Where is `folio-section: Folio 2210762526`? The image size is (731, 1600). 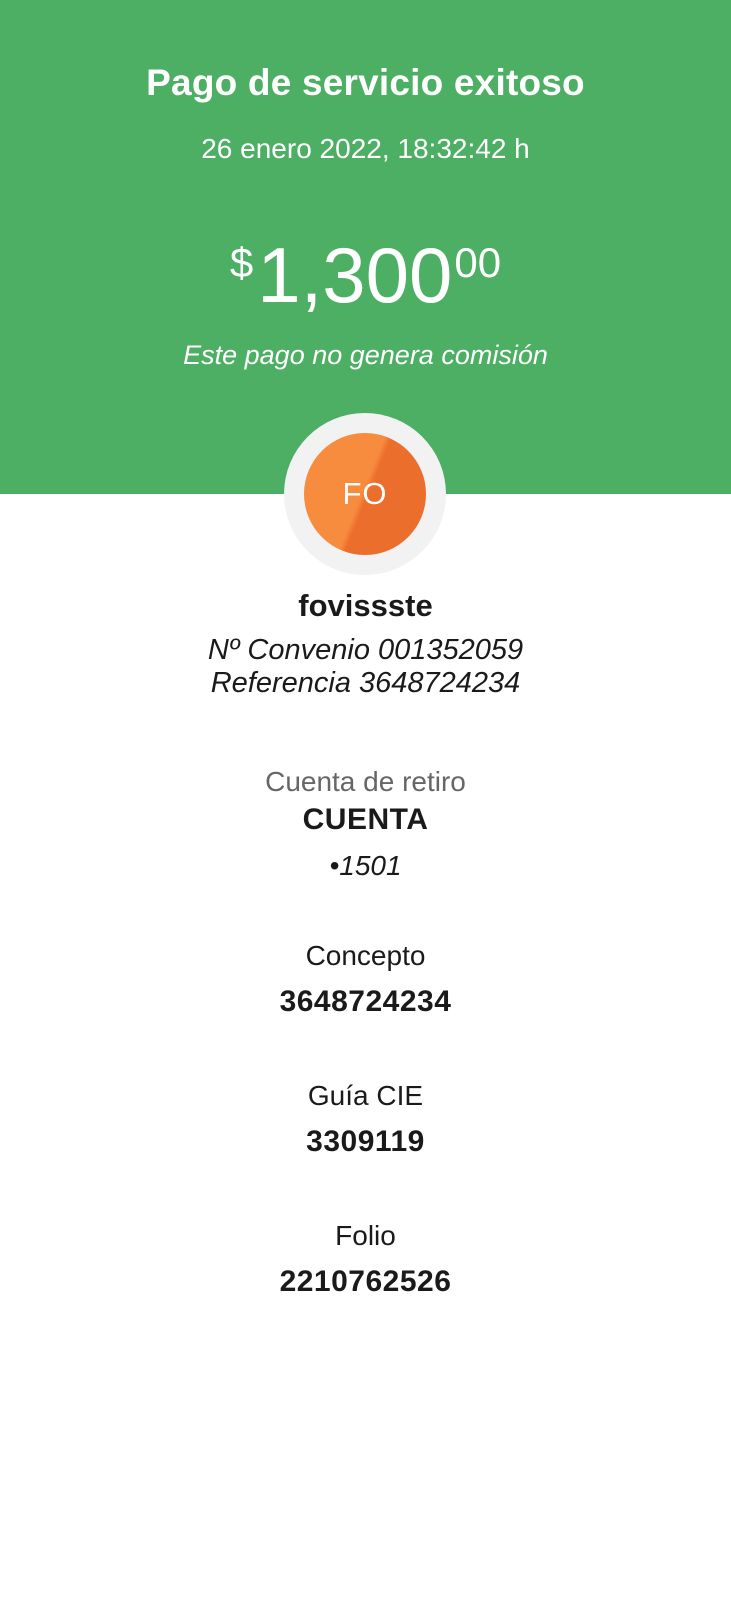 folio-section: Folio 2210762526 is located at coordinates (365, 1260).